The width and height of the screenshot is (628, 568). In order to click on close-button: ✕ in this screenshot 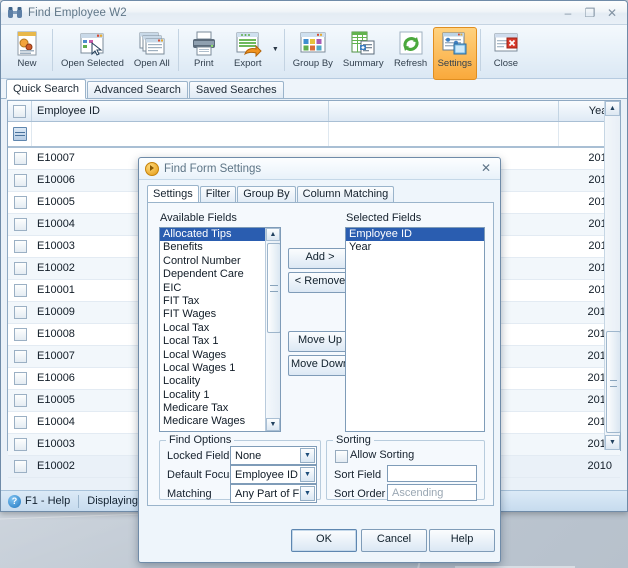, I will do `click(612, 13)`.